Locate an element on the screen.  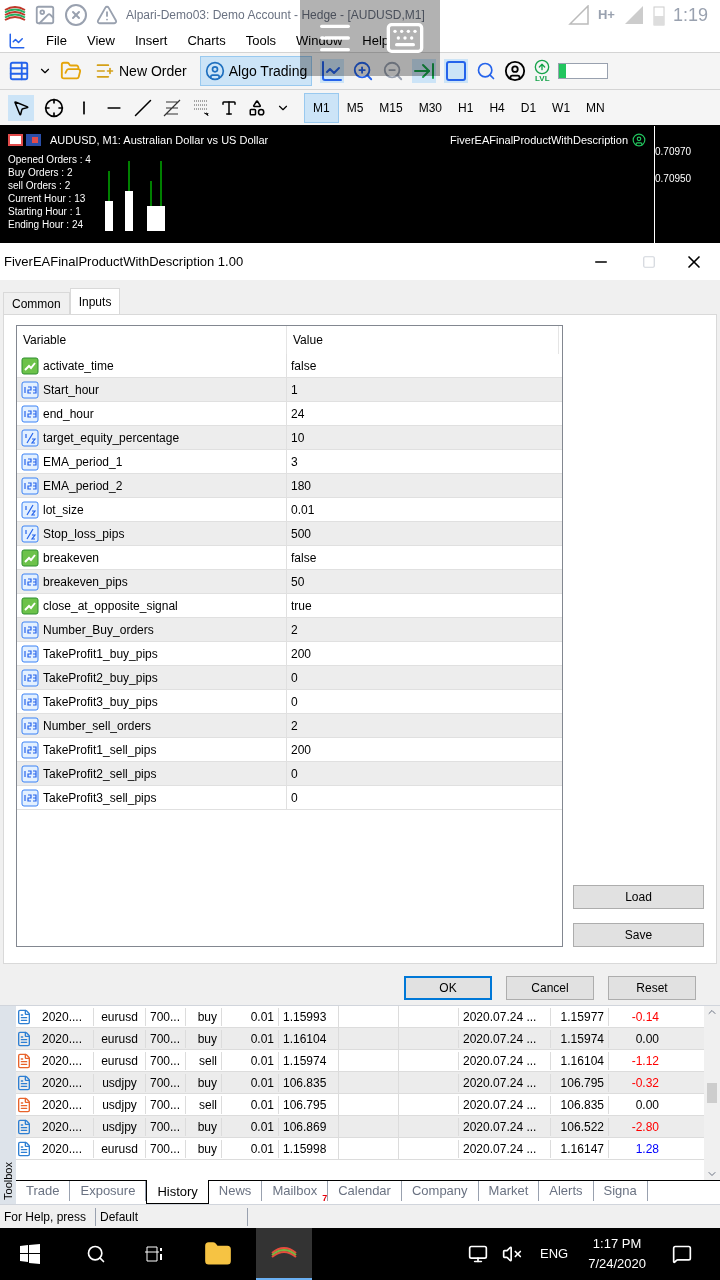
folder-icon is located at coordinates (218, 1254).